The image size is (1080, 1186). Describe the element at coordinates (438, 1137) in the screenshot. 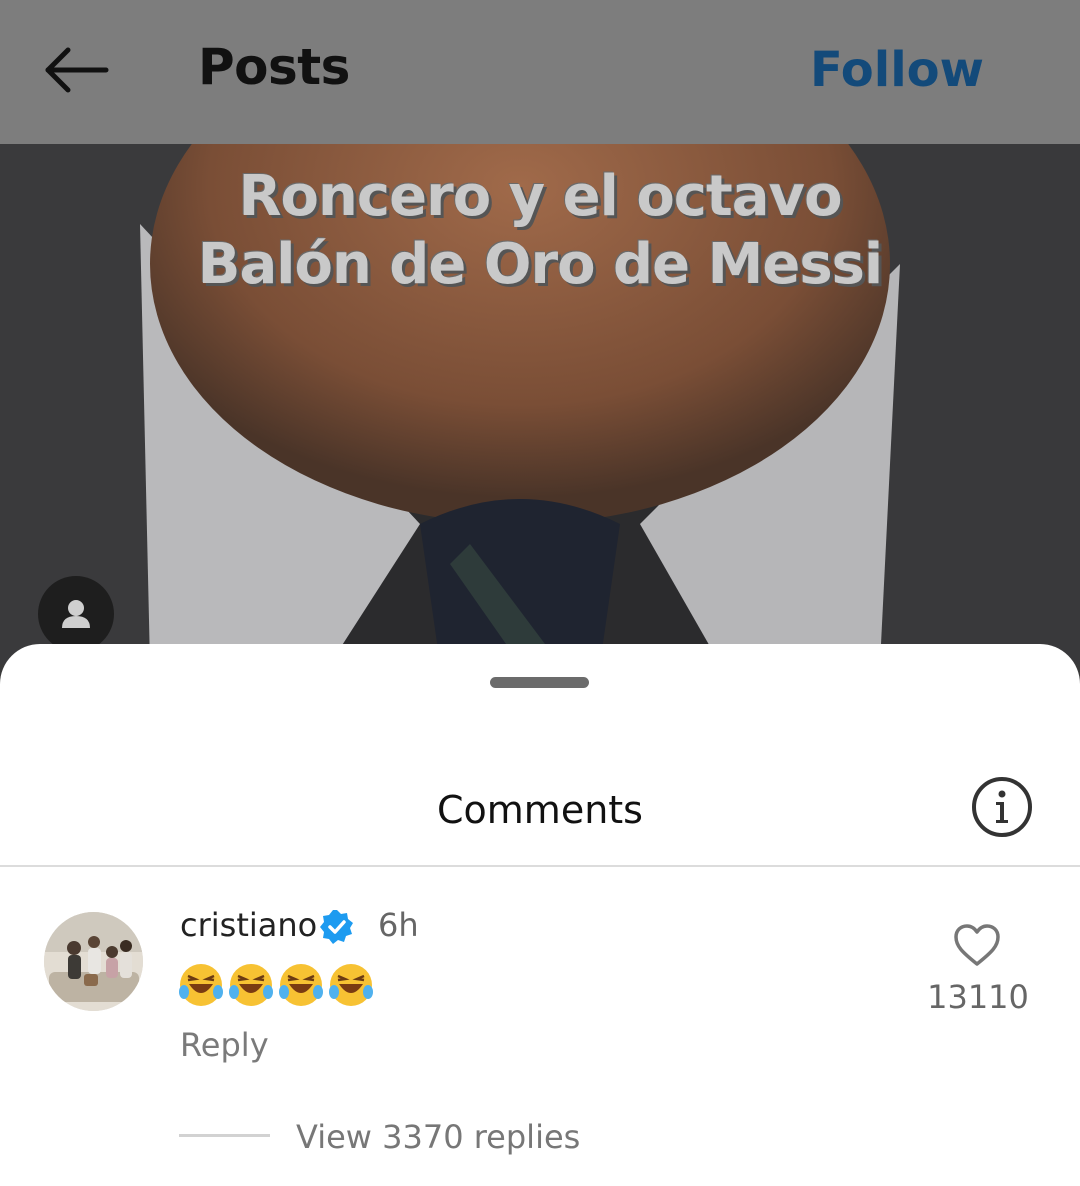

I see `view-replies-button: View 3370 replies` at that location.